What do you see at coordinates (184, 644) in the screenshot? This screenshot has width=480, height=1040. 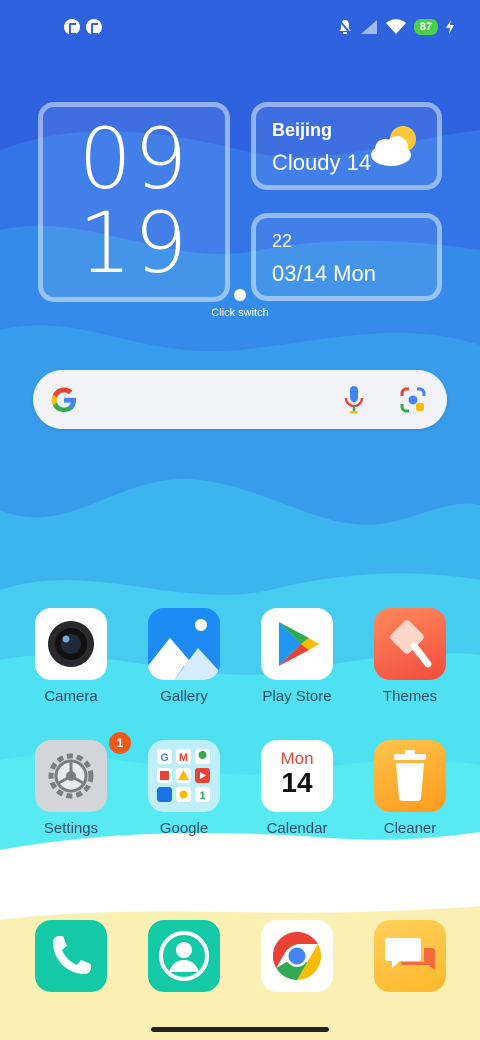 I see `gallery-icon` at bounding box center [184, 644].